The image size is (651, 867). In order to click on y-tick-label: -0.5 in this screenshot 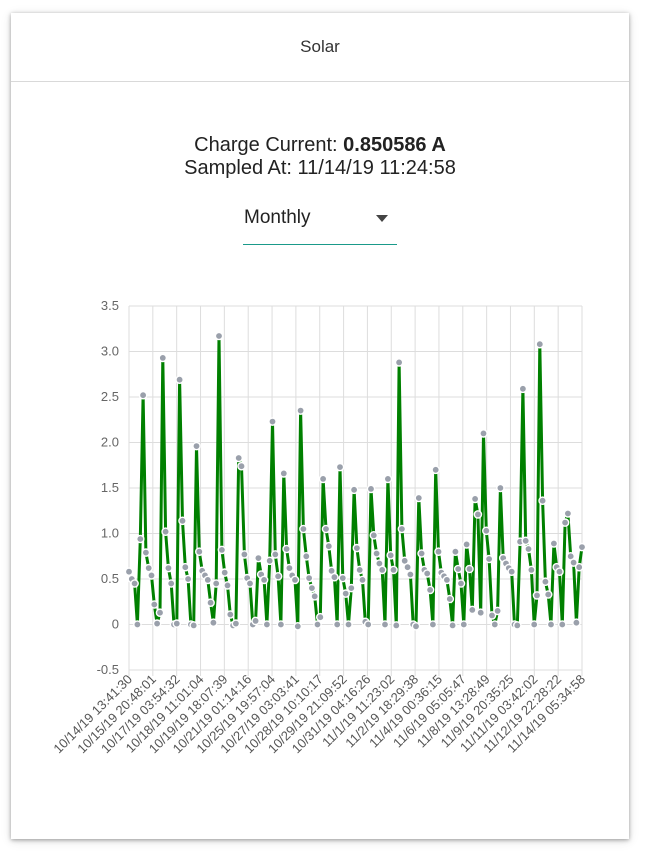, I will do `click(108, 669)`.